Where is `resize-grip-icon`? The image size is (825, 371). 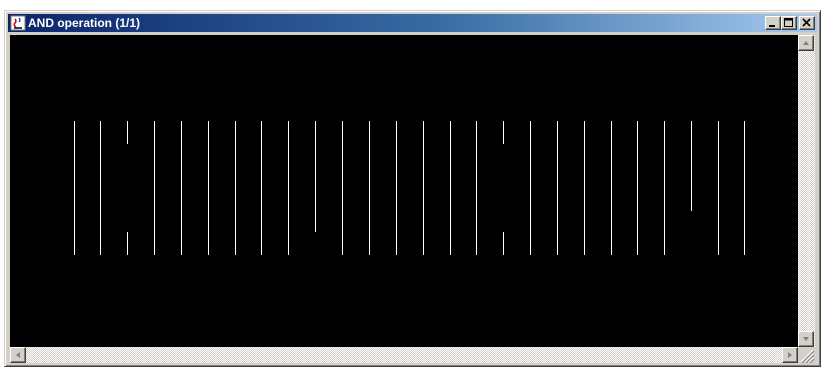 resize-grip-icon is located at coordinates (807, 356).